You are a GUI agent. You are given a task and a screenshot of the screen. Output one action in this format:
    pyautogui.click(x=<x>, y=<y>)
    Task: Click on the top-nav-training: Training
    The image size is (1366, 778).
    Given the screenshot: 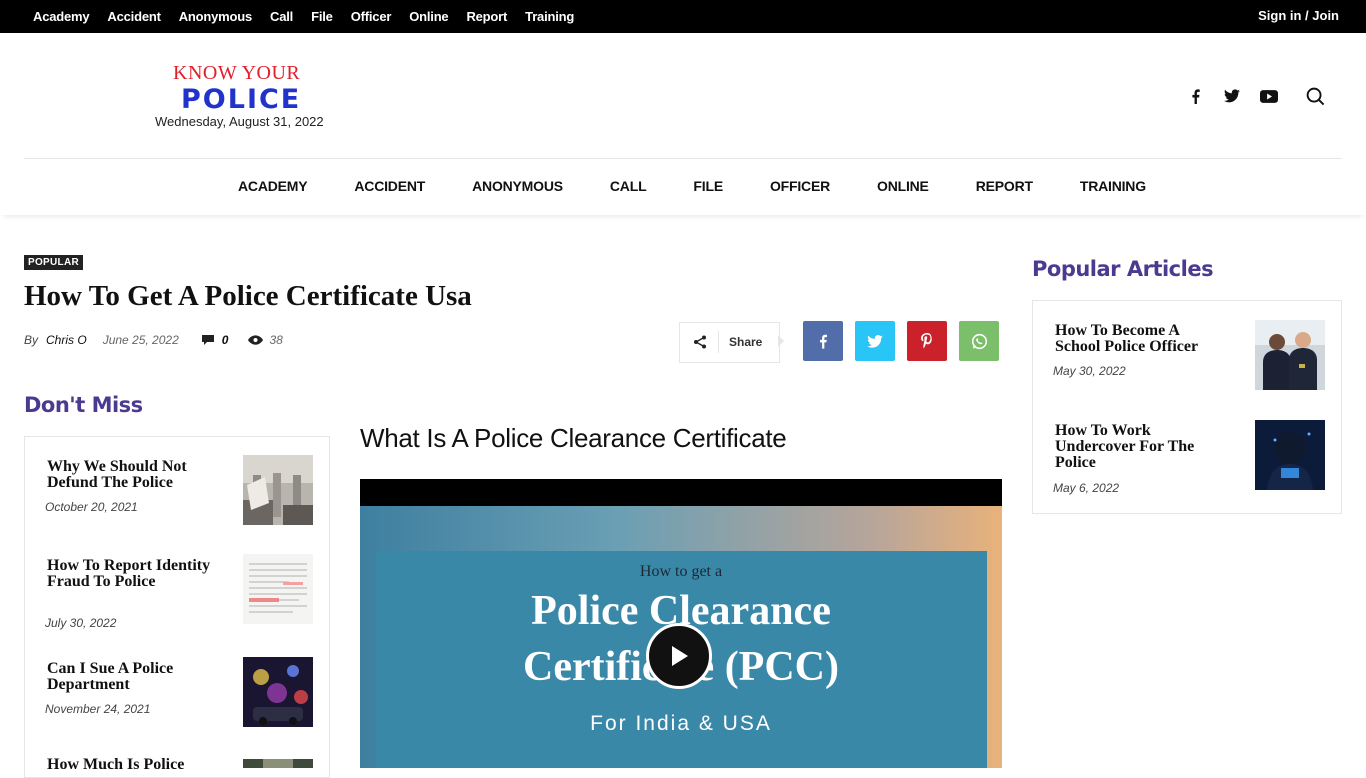 What is the action you would take?
    pyautogui.click(x=549, y=16)
    